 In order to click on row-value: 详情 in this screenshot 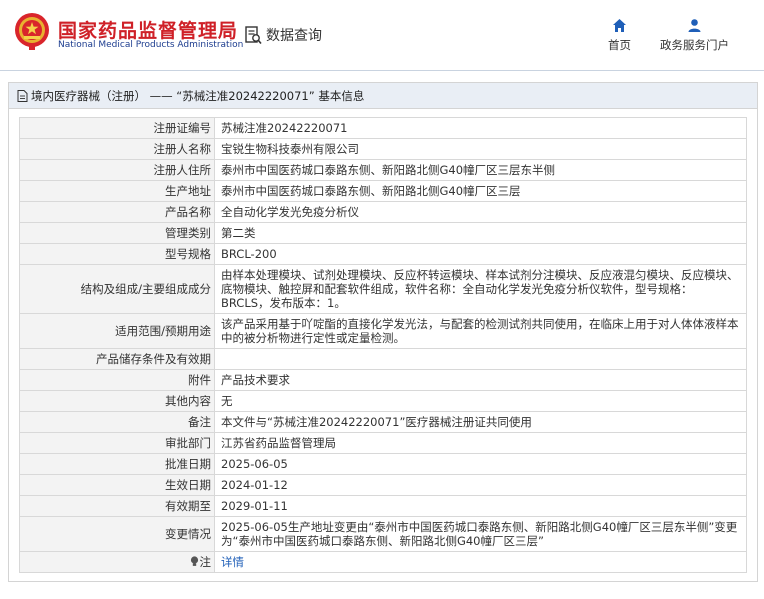, I will do `click(480, 562)`.